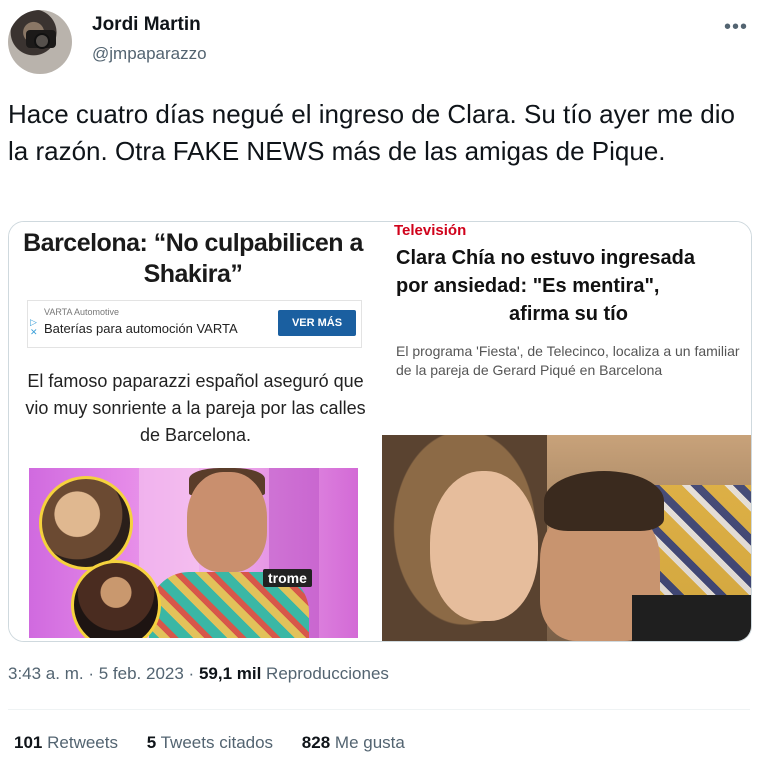 Image resolution: width=768 pixels, height=770 pixels. I want to click on avatar, so click(40, 42).